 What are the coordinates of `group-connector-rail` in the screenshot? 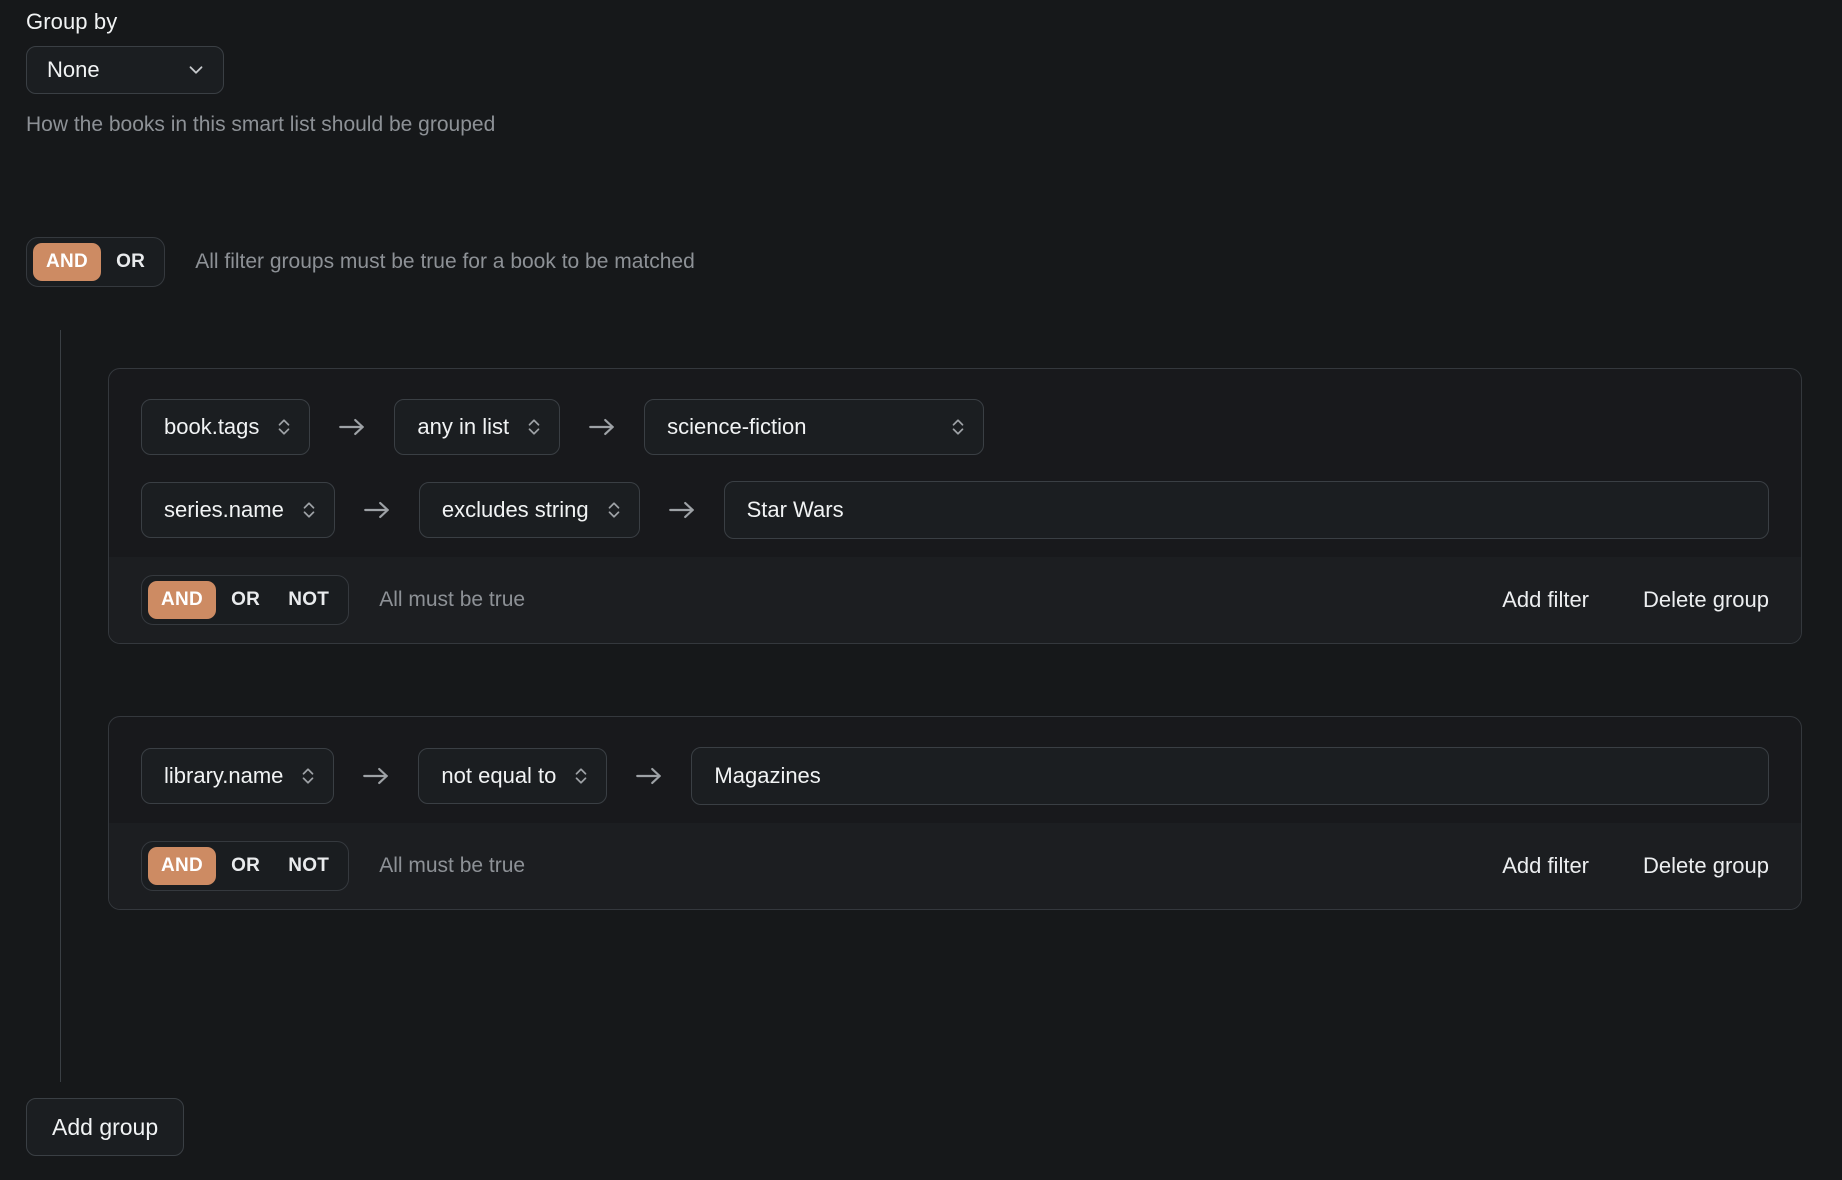 It's located at (60, 706).